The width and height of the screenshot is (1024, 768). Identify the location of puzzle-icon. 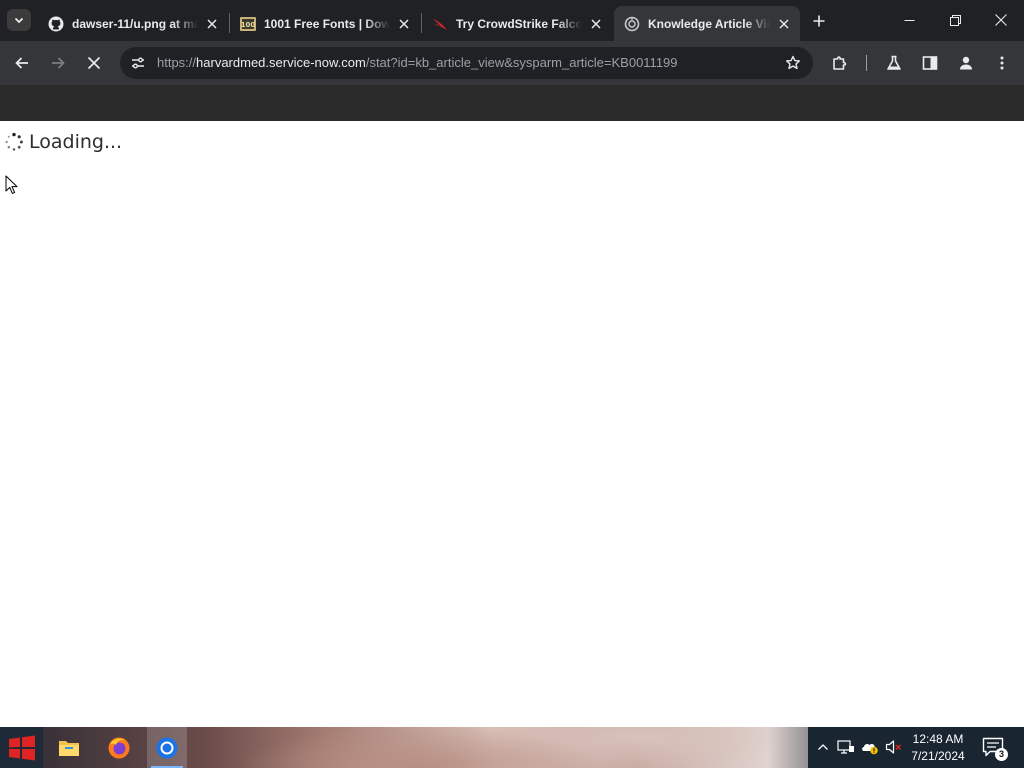
(840, 63).